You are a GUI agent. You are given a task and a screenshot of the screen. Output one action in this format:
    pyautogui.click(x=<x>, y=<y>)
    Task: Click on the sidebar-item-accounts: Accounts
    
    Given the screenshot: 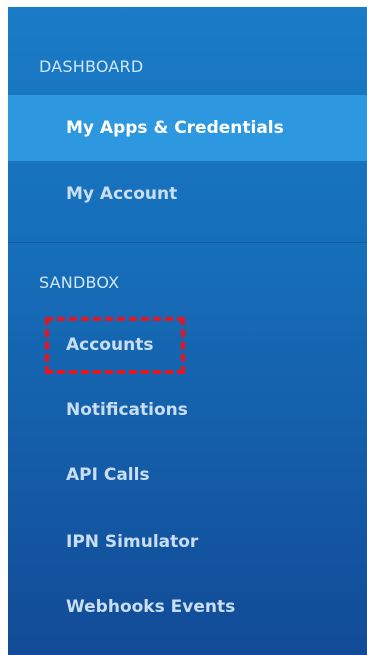 What is the action you would take?
    pyautogui.click(x=187, y=345)
    